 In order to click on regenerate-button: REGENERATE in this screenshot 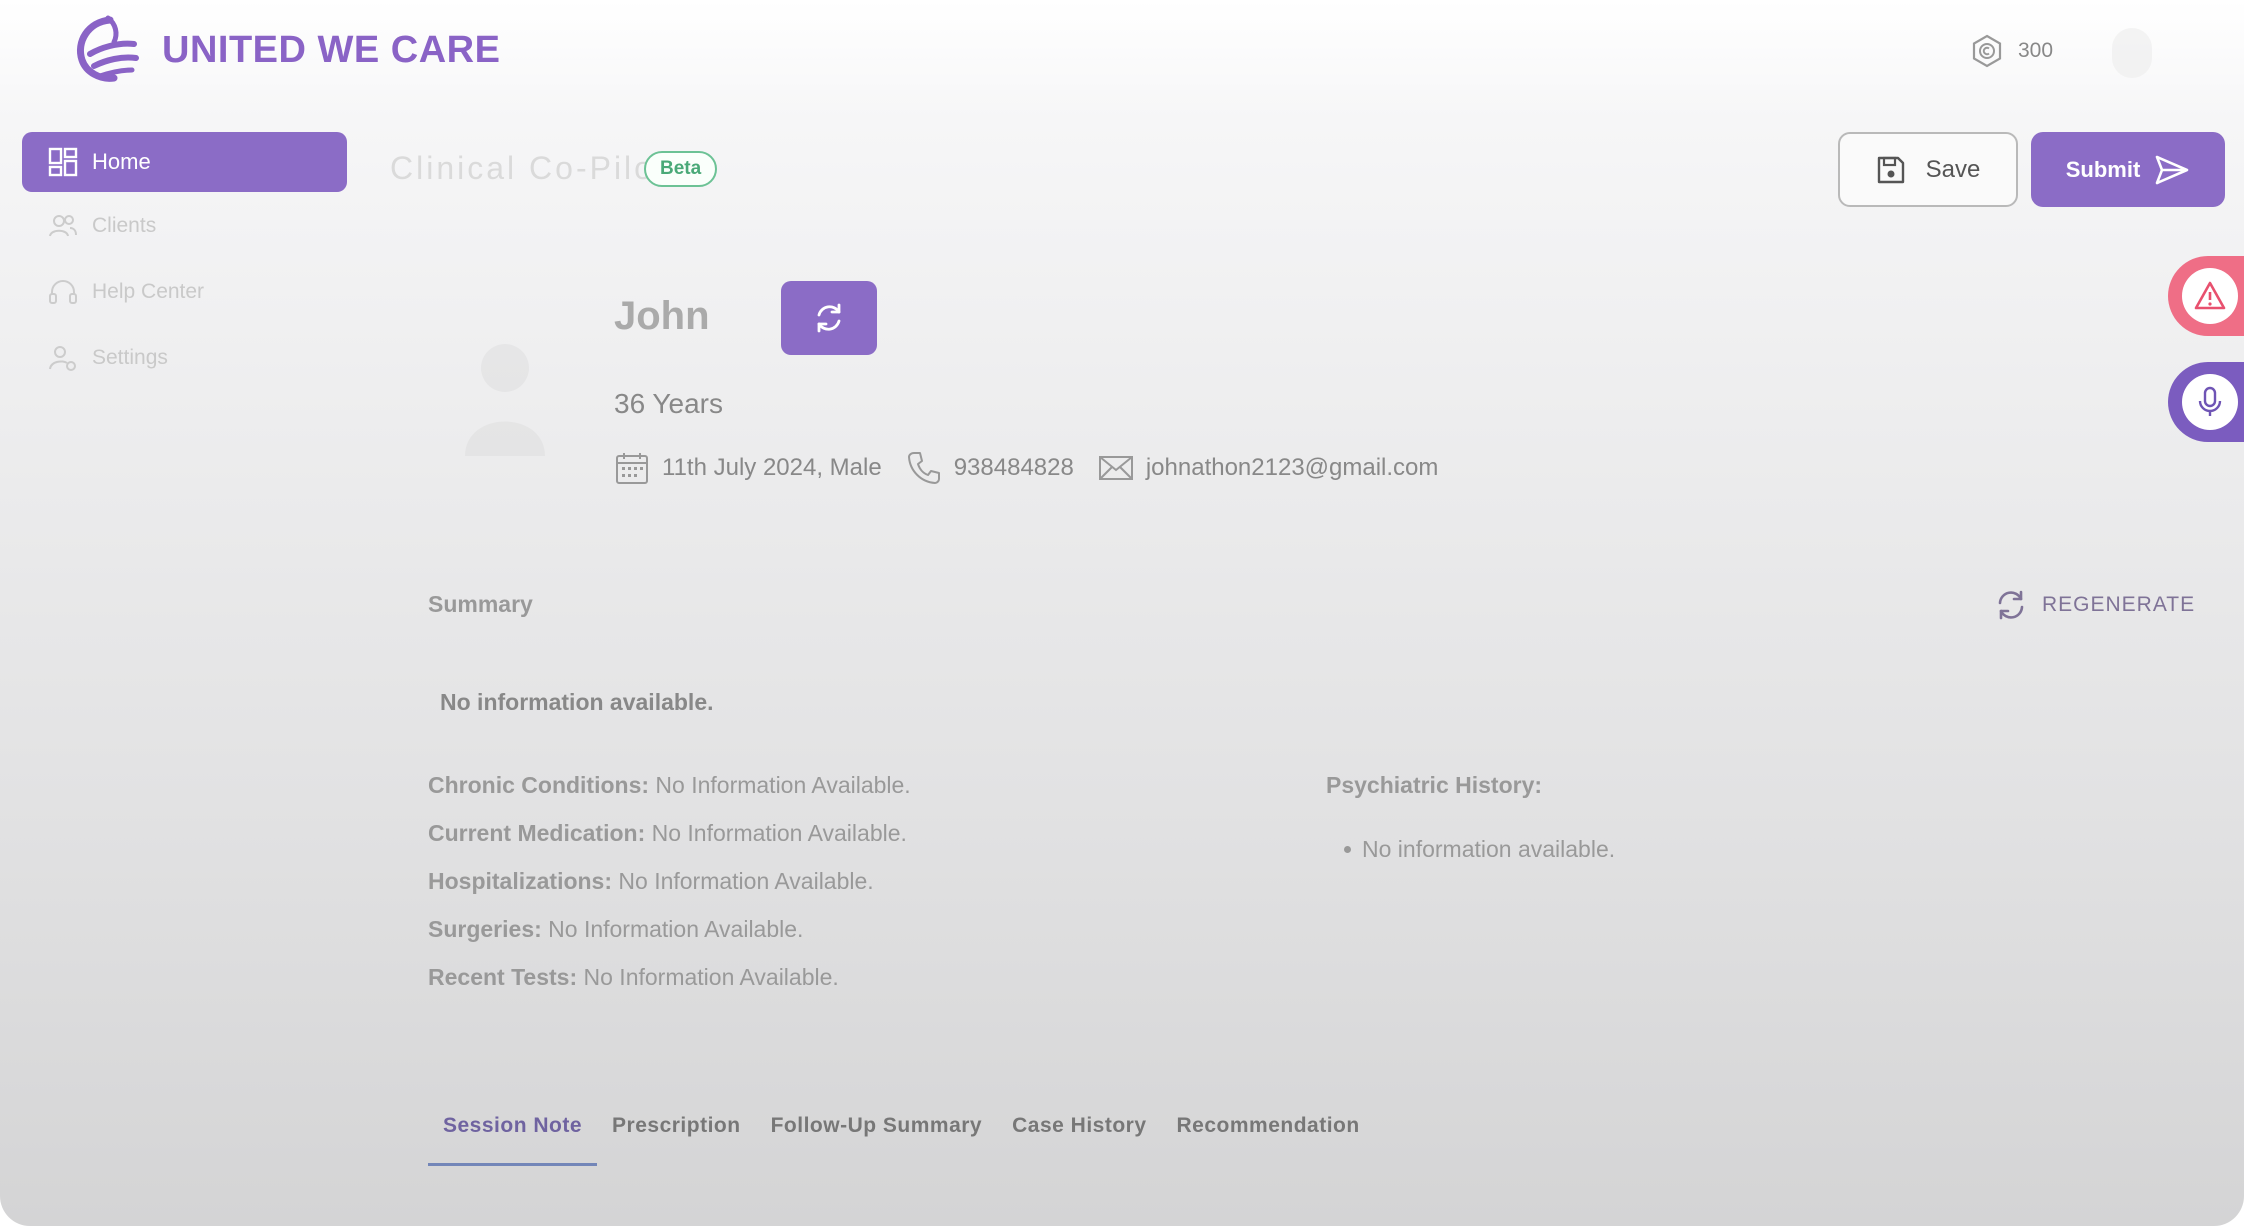, I will do `click(2094, 605)`.